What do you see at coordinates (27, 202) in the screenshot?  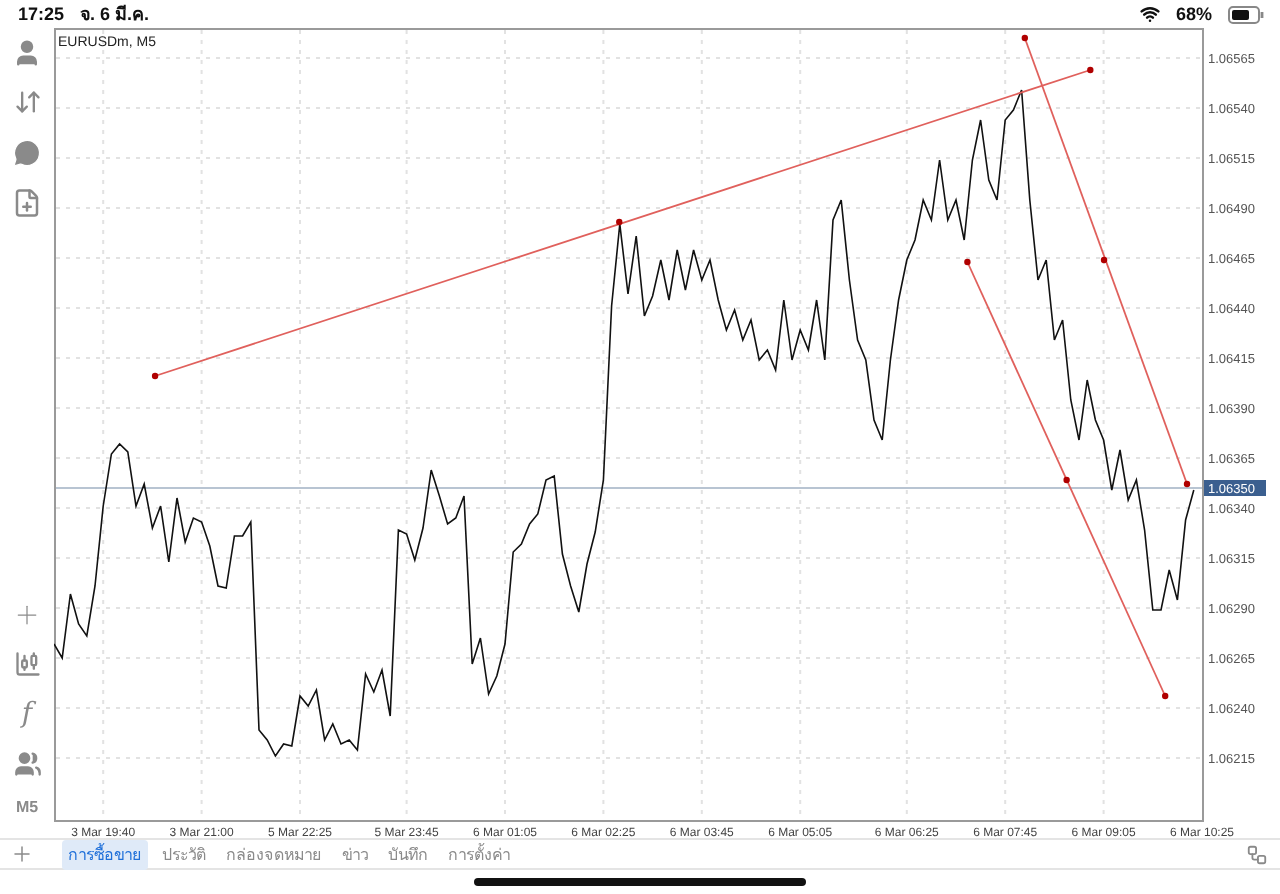 I see `new-document-icon` at bounding box center [27, 202].